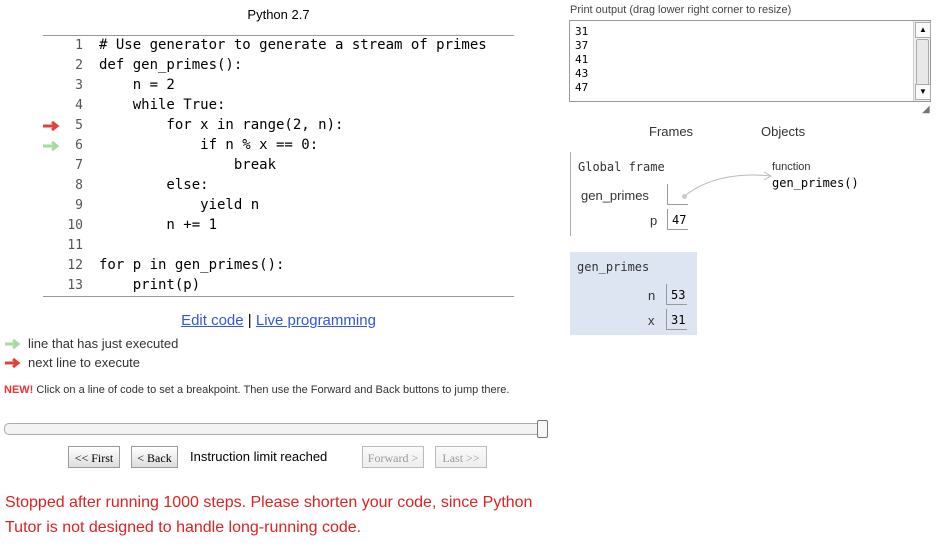  Describe the element at coordinates (677, 194) in the screenshot. I see `var-box-gen-primes` at that location.